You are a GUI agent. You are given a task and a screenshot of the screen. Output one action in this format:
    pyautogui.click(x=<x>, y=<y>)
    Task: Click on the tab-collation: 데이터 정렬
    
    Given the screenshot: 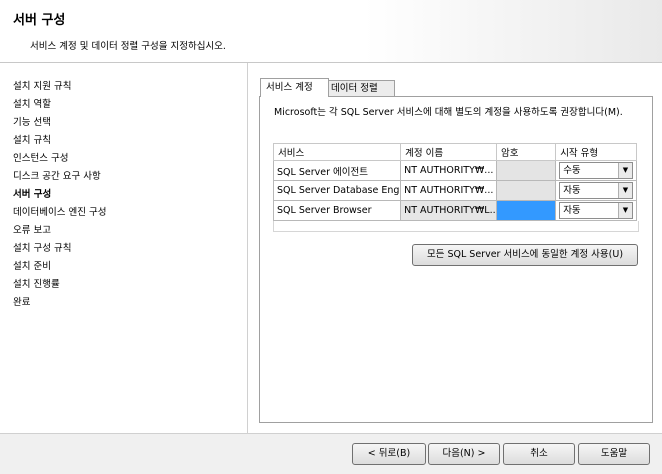 What is the action you would take?
    pyautogui.click(x=360, y=88)
    